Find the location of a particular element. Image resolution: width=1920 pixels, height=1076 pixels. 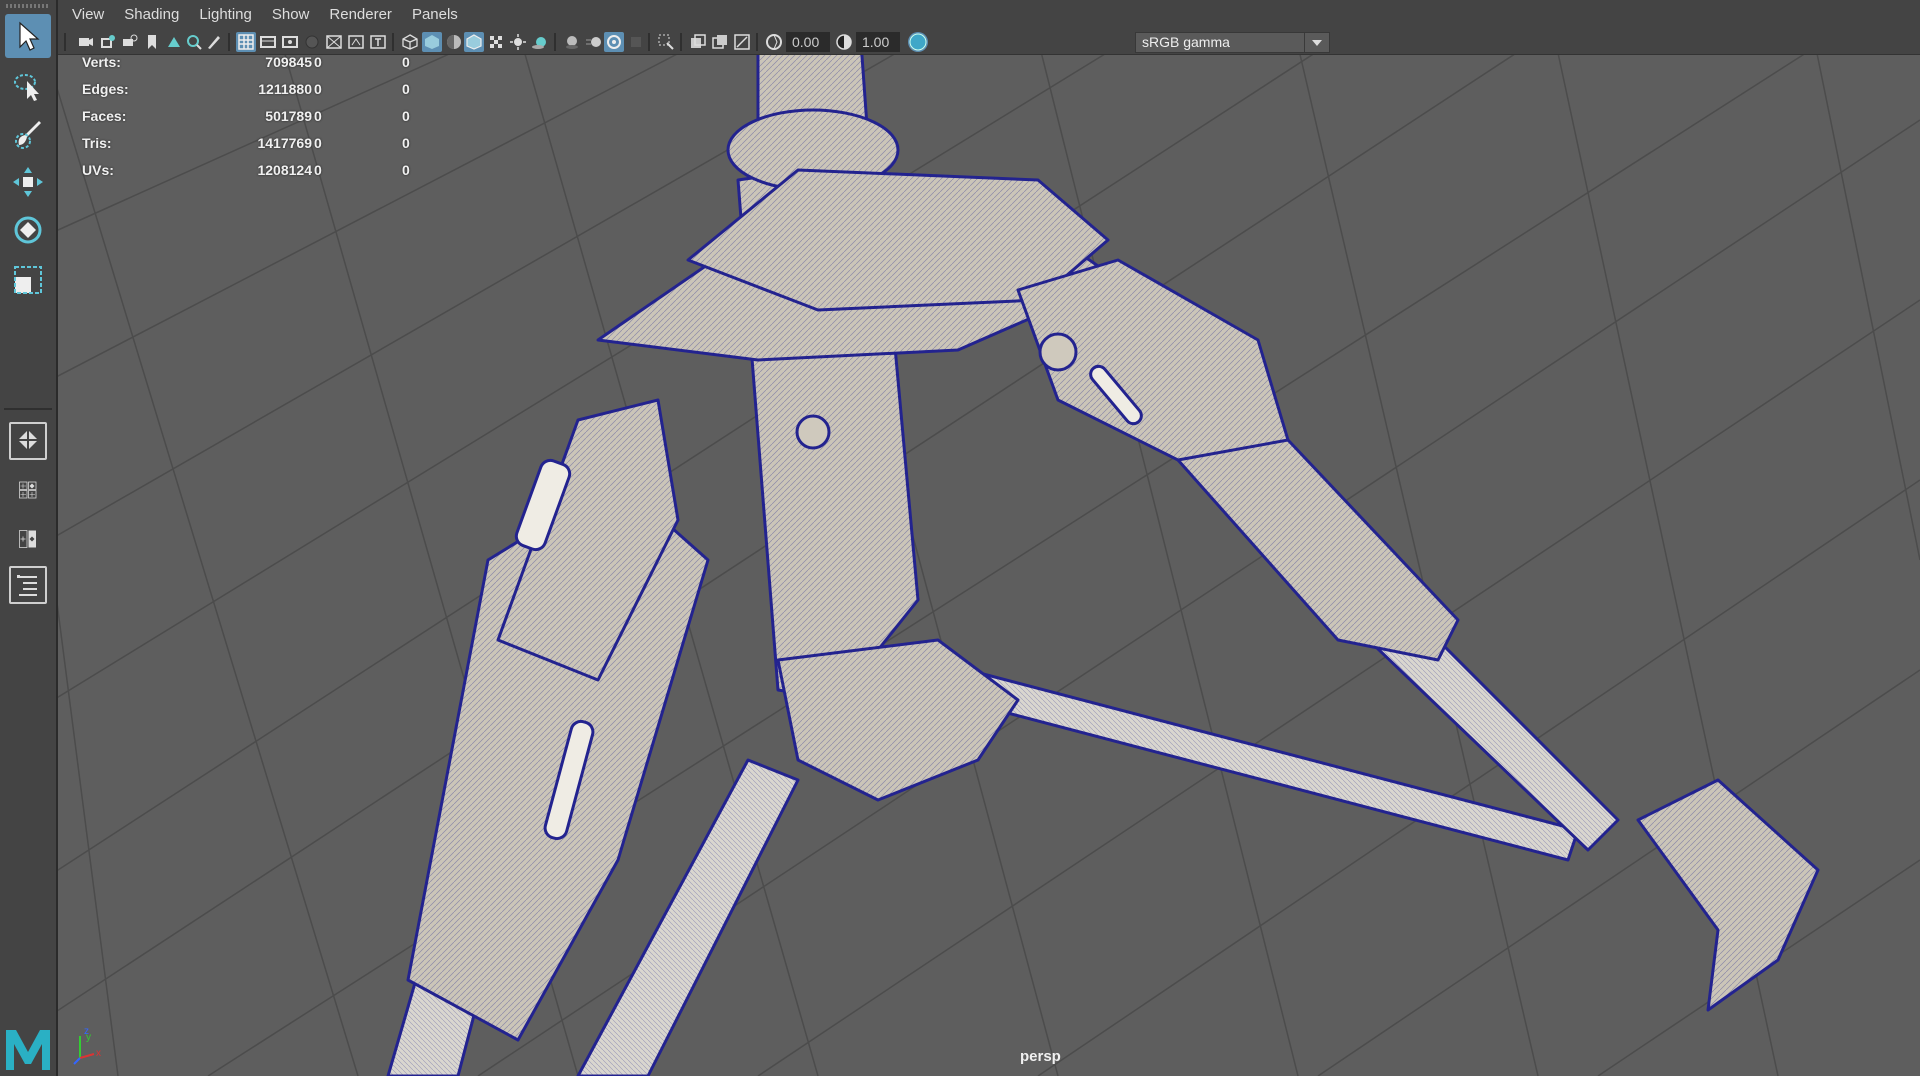

hud-label: Edges: is located at coordinates (105, 89).